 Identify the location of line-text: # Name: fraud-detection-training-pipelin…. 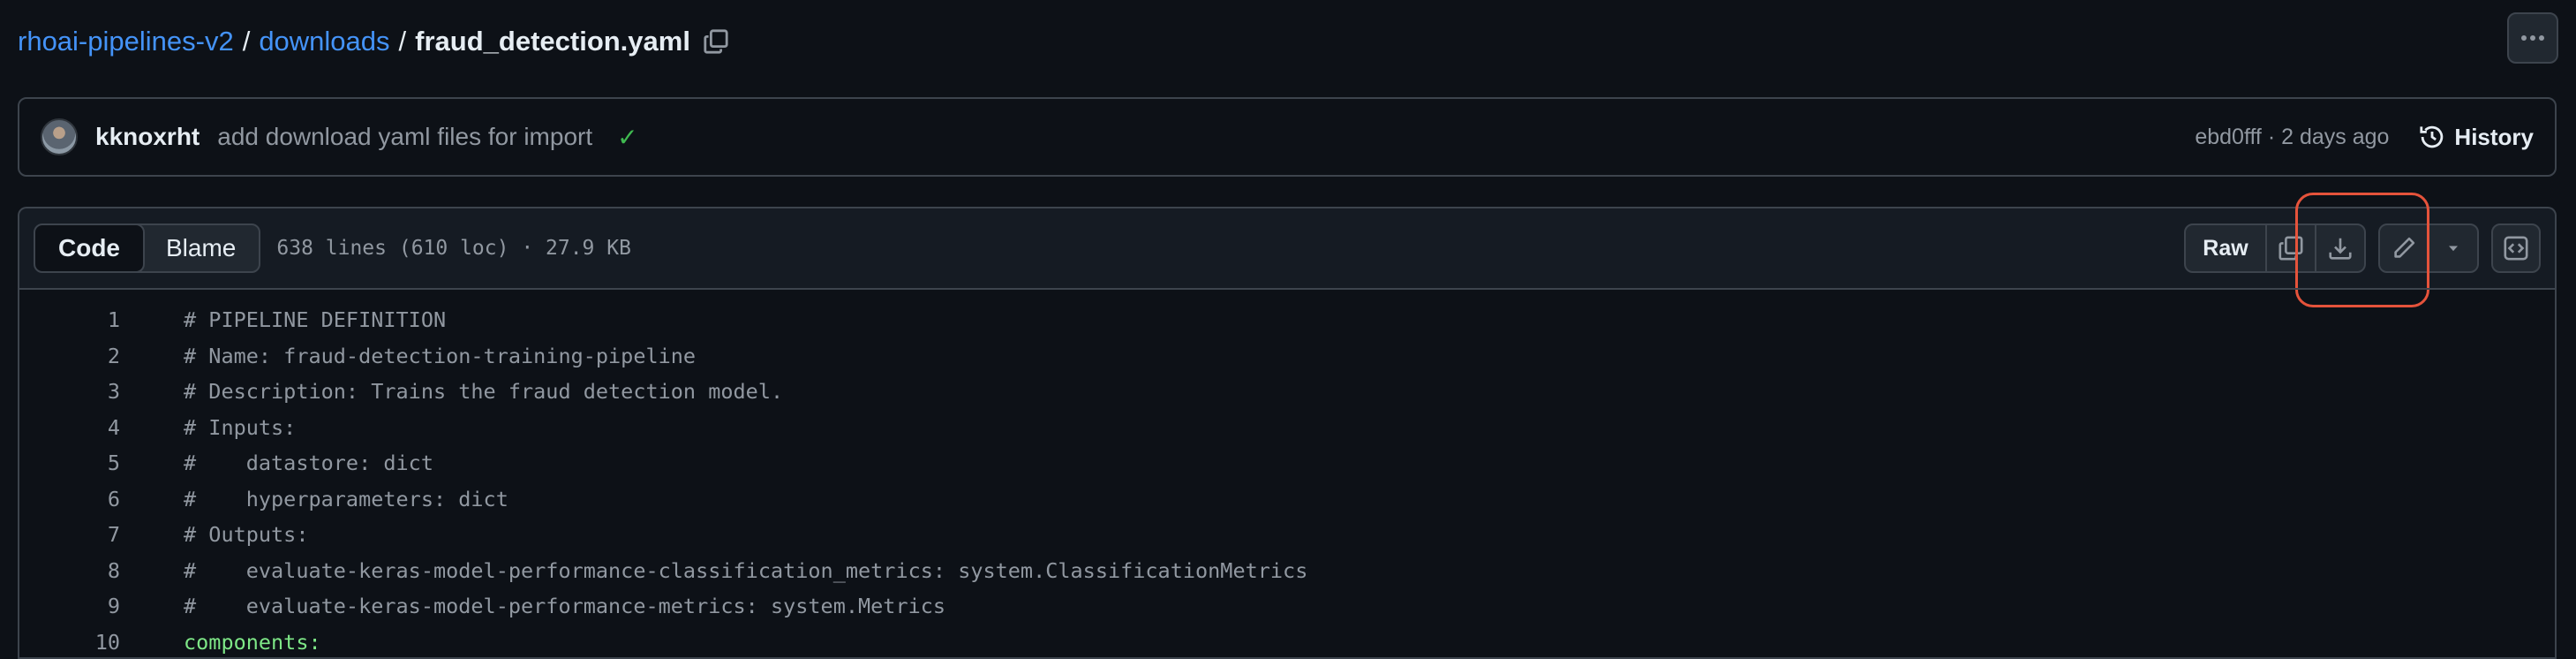
(440, 356).